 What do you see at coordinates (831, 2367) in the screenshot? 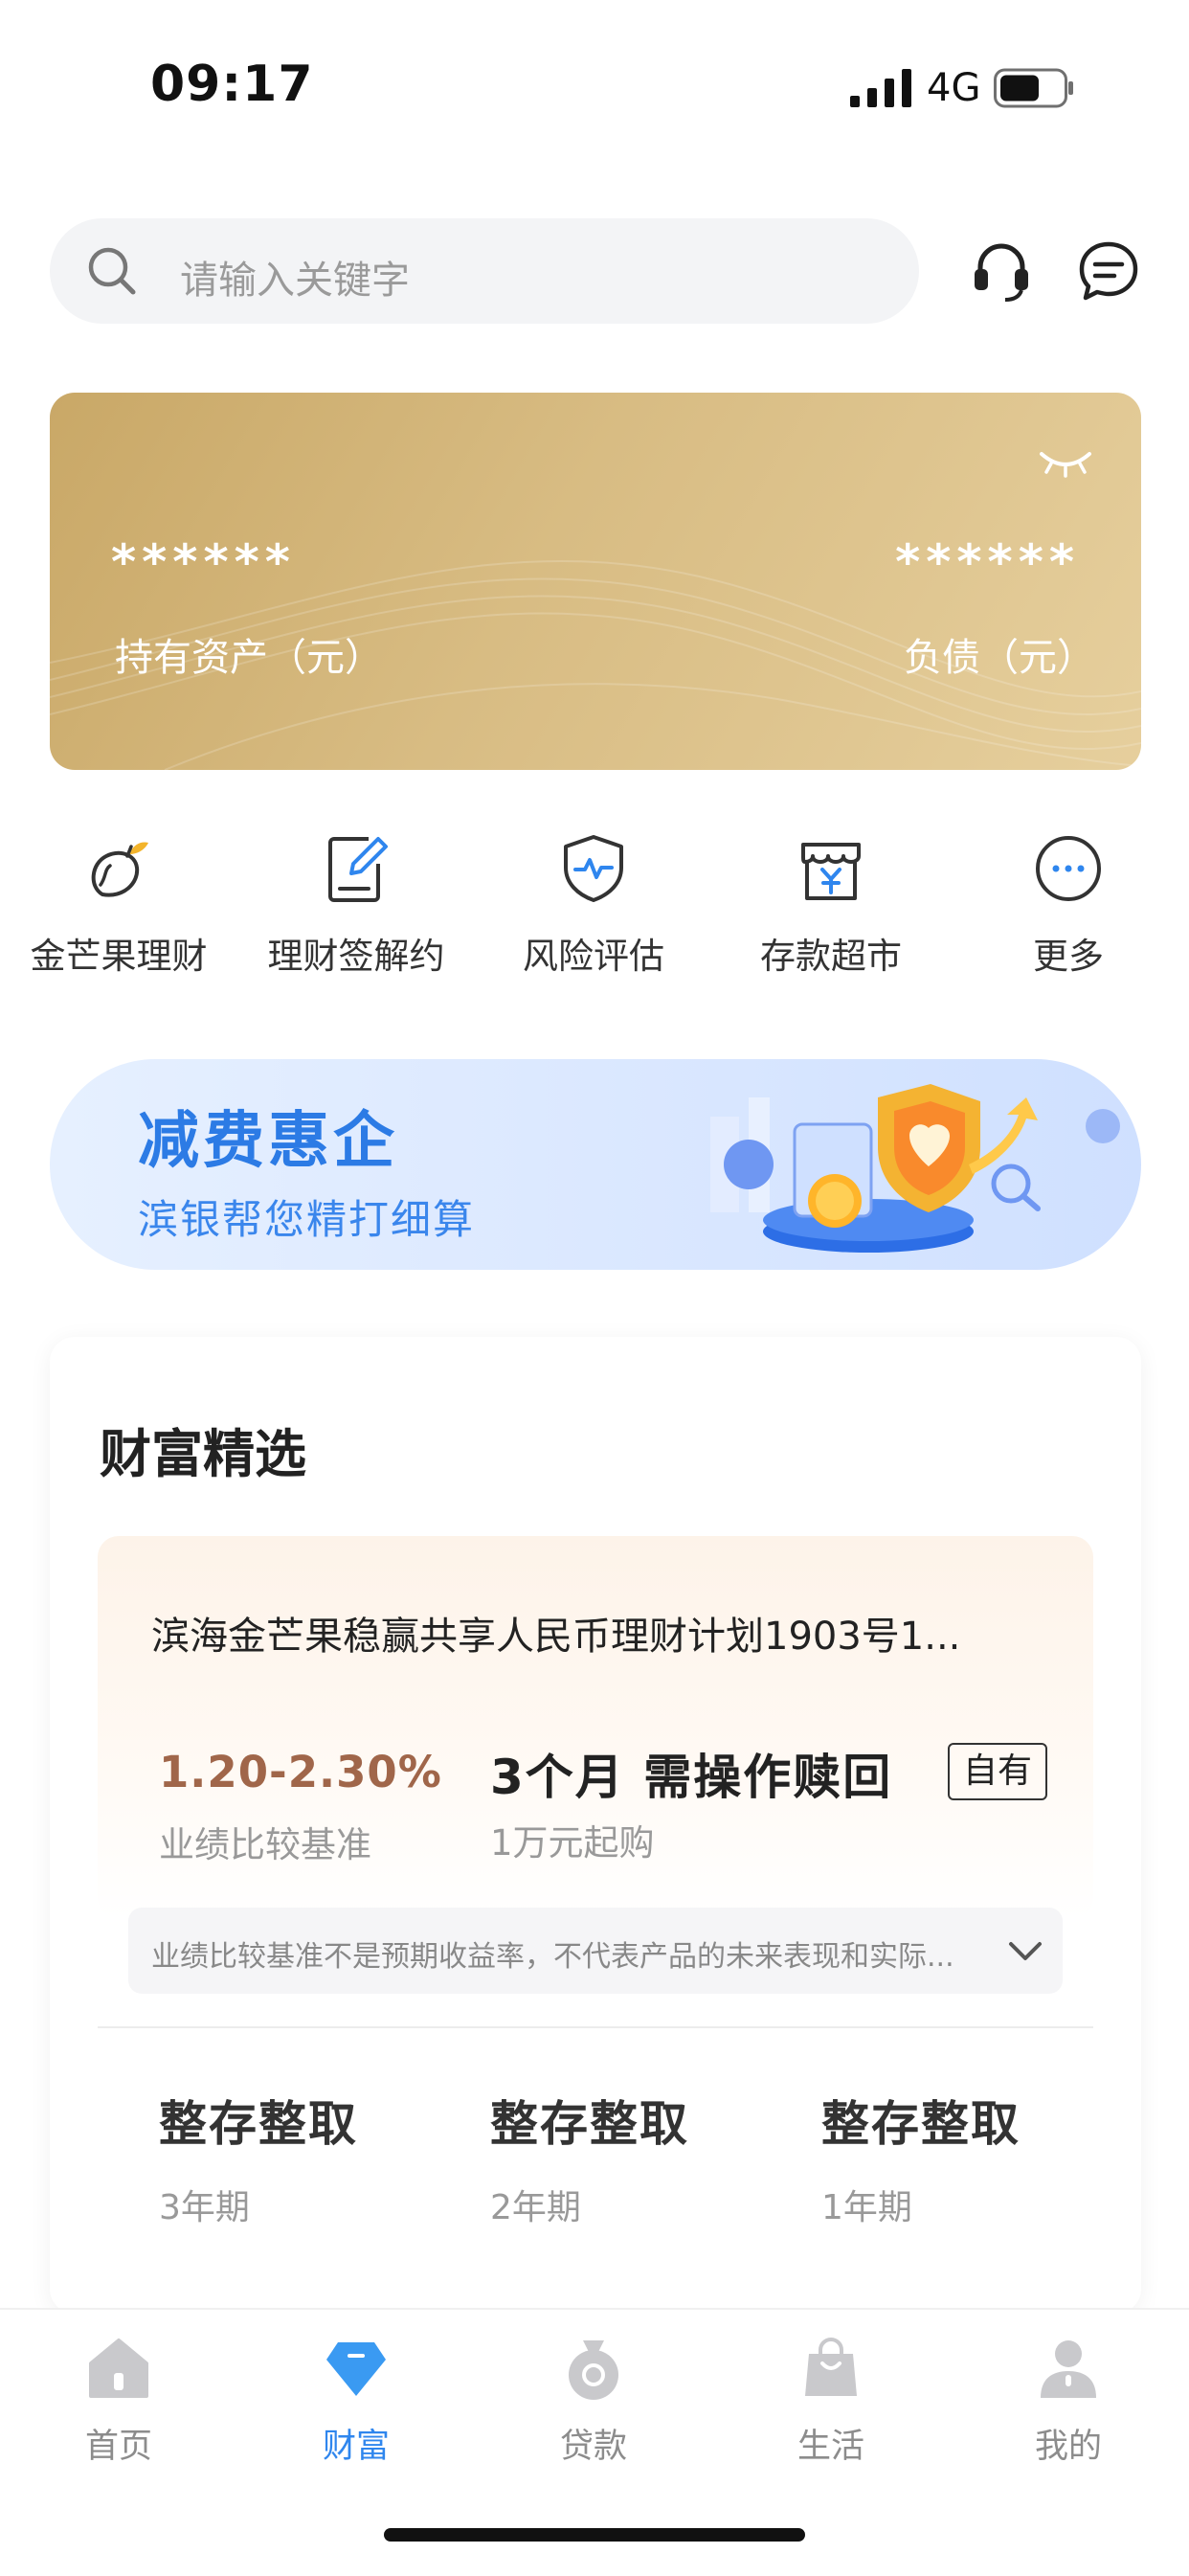
I see `shopping-bag-icon` at bounding box center [831, 2367].